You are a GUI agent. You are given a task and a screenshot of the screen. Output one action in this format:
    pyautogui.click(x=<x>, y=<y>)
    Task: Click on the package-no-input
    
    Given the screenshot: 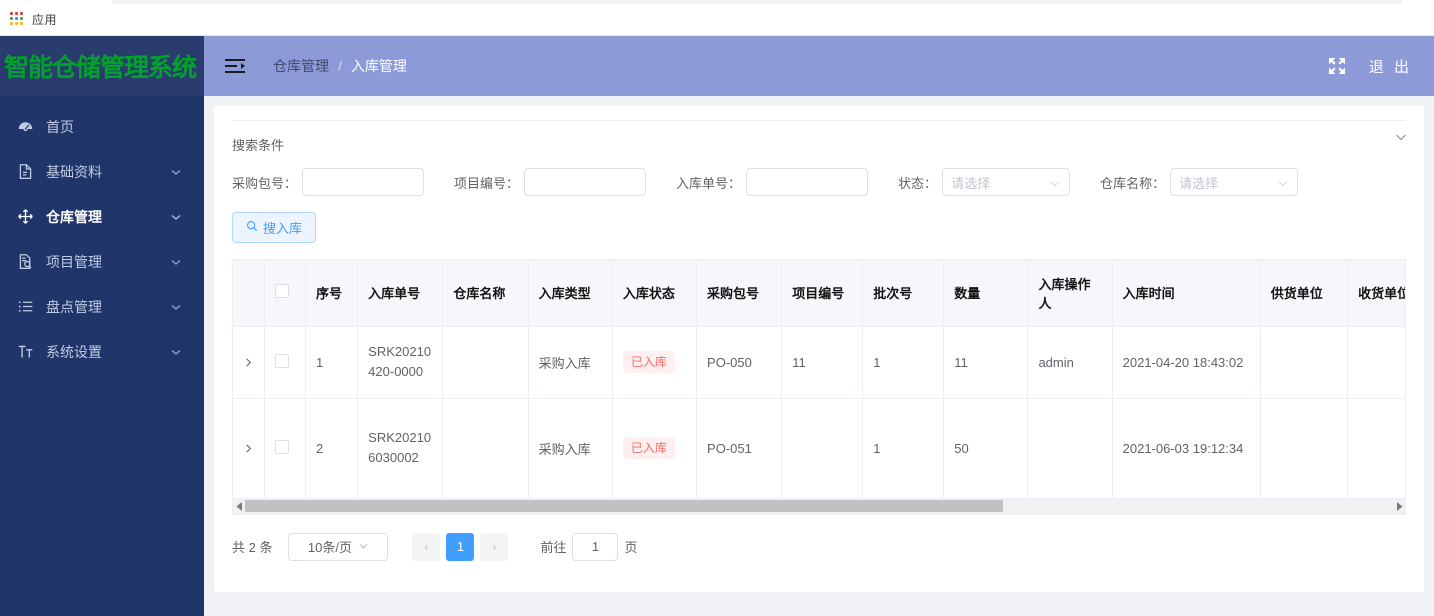 What is the action you would take?
    pyautogui.click(x=363, y=182)
    